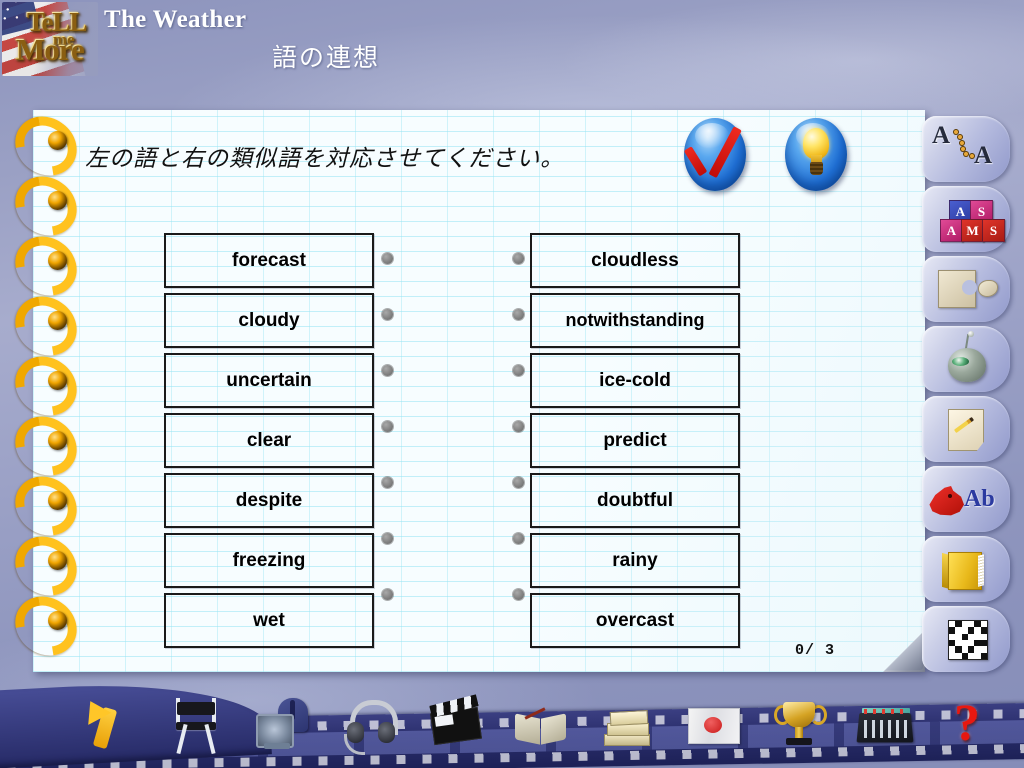 The image size is (1024, 768). I want to click on dotted-path-icon, so click(967, 144).